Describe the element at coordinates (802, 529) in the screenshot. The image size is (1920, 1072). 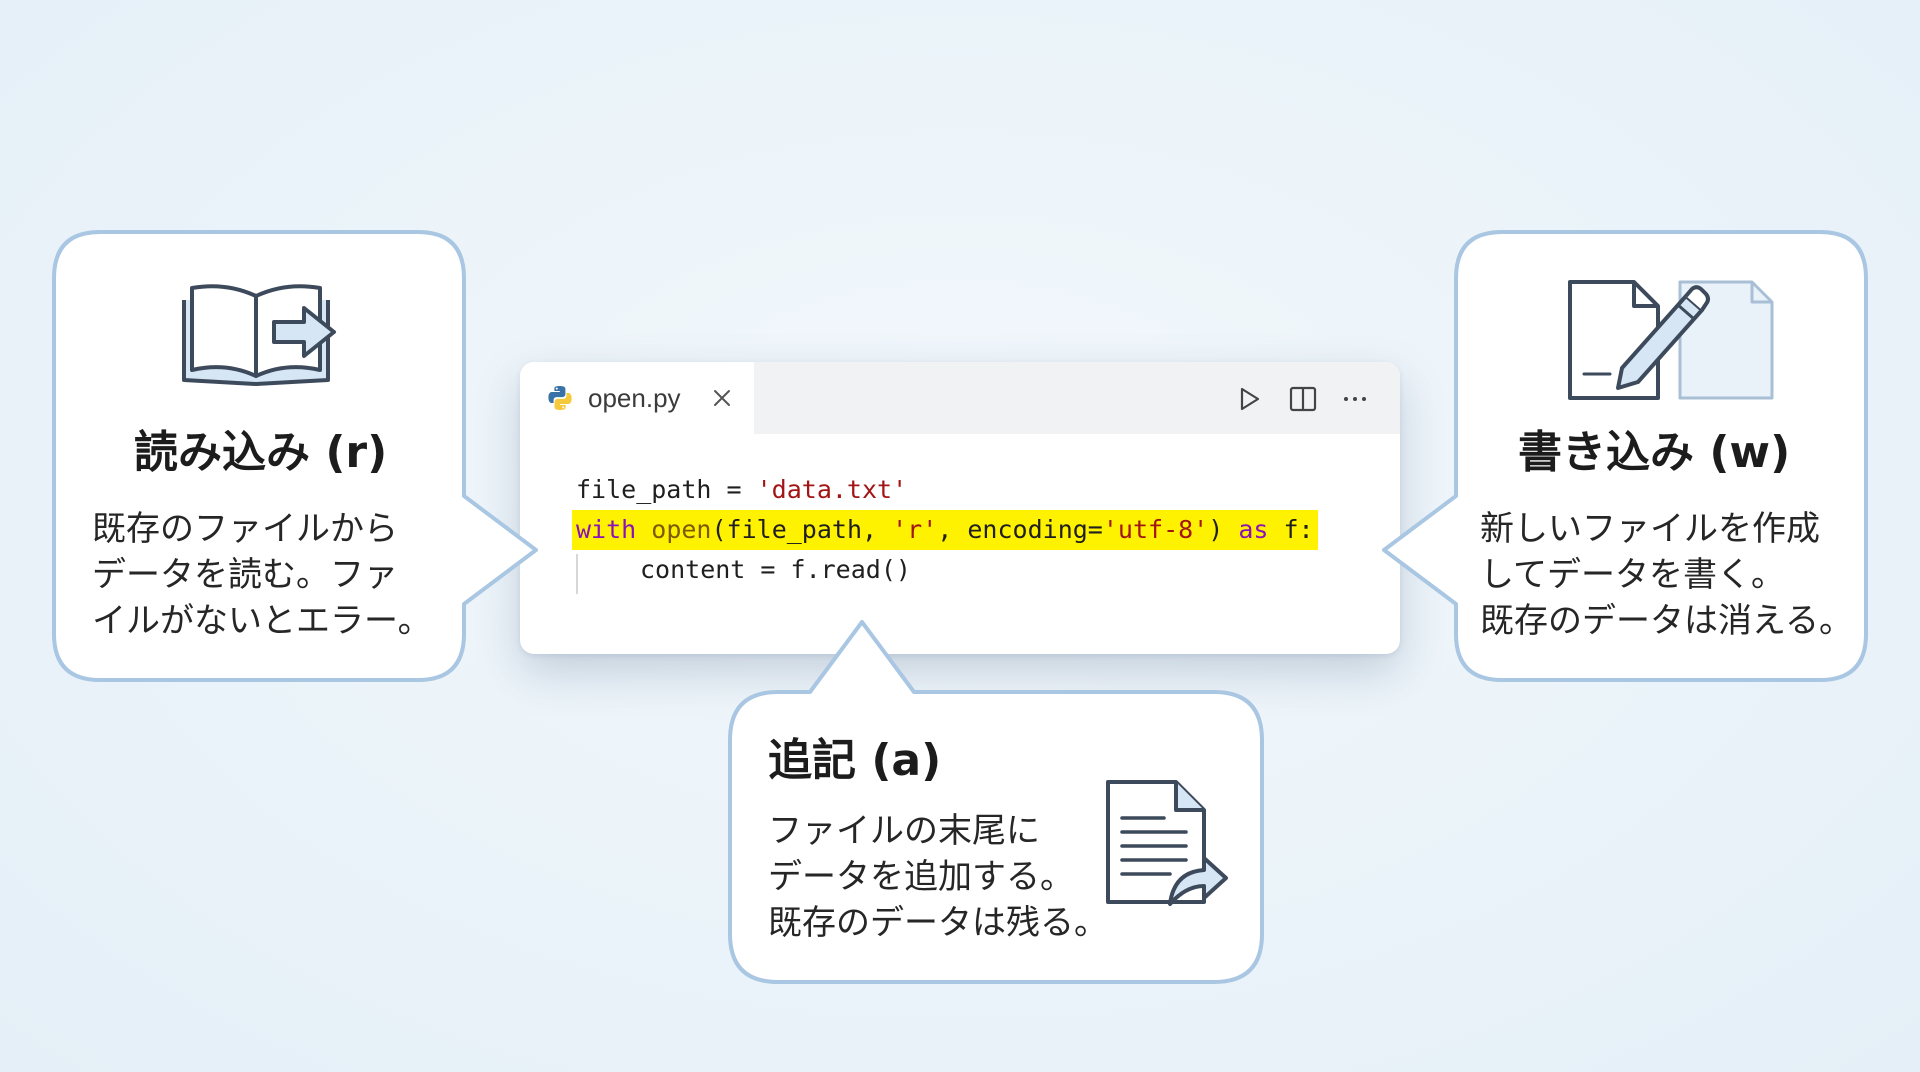
I see `code-token: (file_path,` at that location.